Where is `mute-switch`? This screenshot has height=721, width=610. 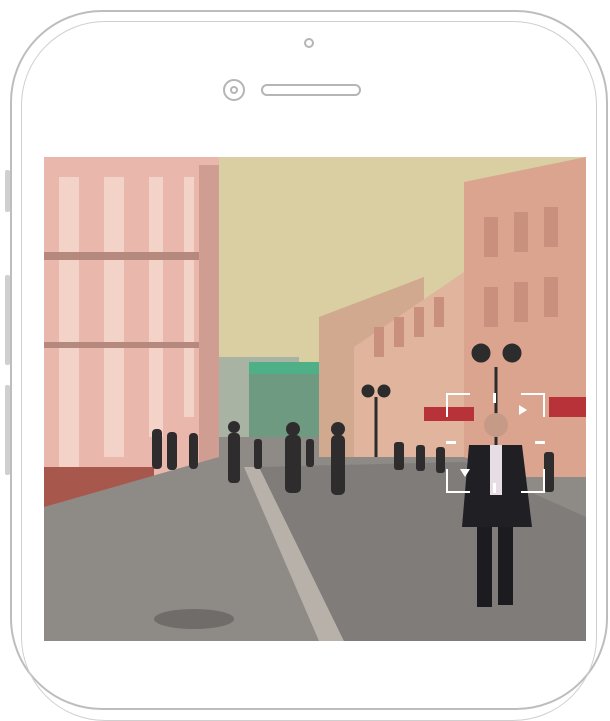 mute-switch is located at coordinates (7, 191).